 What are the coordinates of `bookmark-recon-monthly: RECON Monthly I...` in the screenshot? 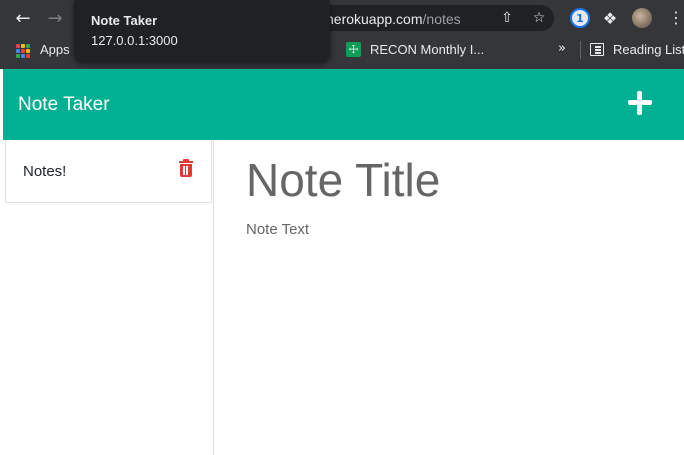 It's located at (427, 49).